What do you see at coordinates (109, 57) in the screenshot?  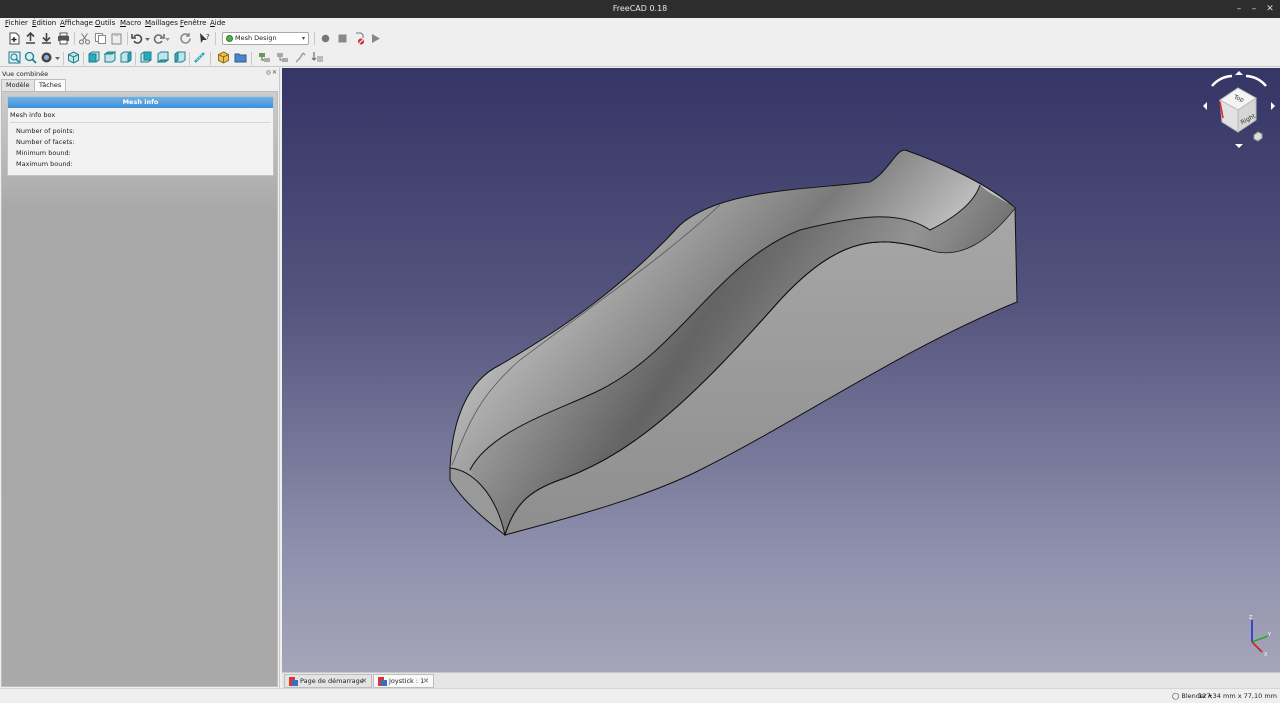 I see `view-top-icon` at bounding box center [109, 57].